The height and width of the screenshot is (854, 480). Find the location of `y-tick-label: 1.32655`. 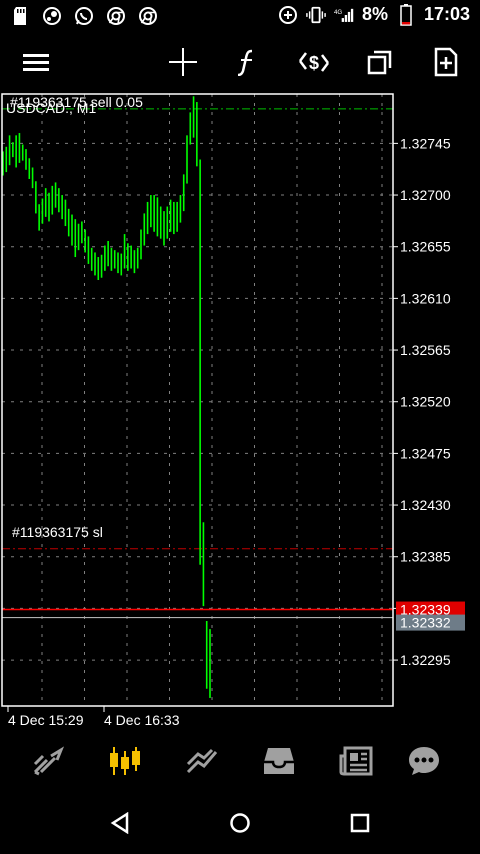

y-tick-label: 1.32655 is located at coordinates (425, 247).